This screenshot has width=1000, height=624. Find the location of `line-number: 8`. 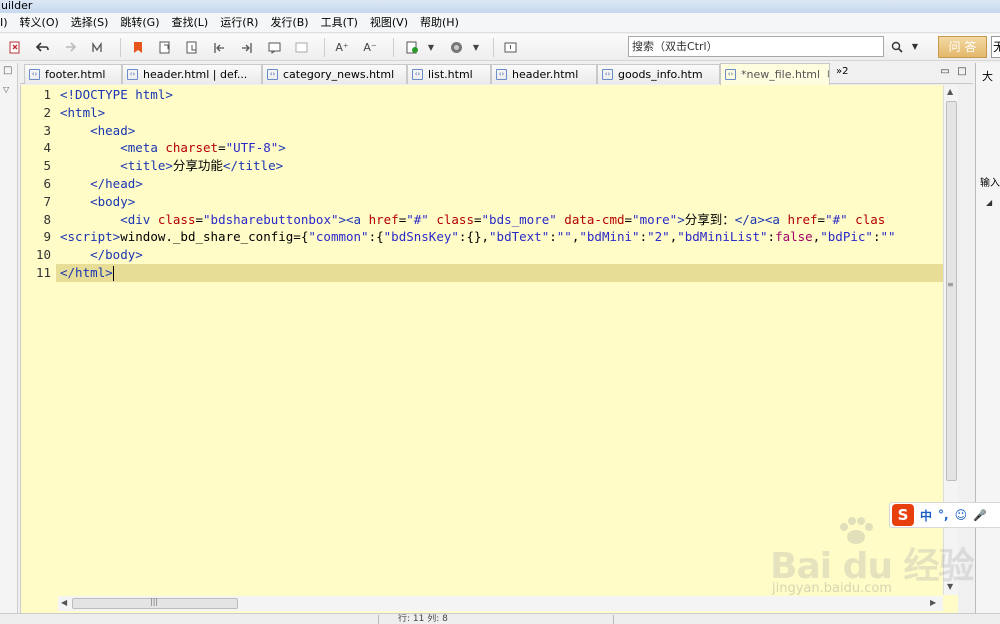

line-number: 8 is located at coordinates (47, 219).